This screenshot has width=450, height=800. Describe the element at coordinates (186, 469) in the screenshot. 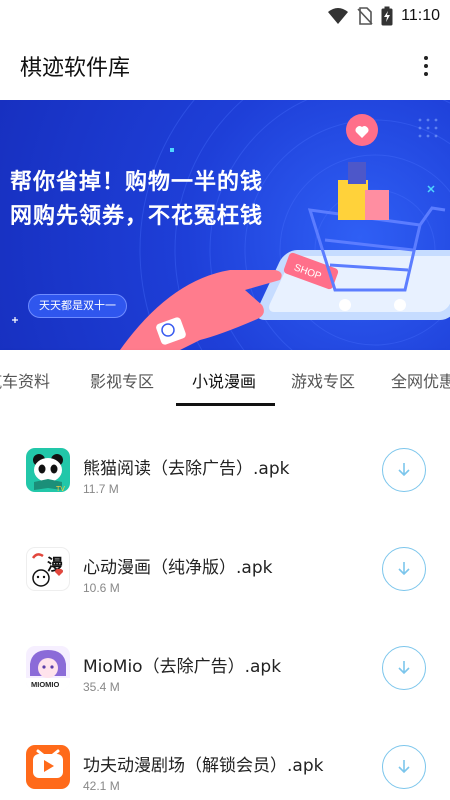

I see `file-name: 熊猫阅读（去除广告）.apk` at that location.